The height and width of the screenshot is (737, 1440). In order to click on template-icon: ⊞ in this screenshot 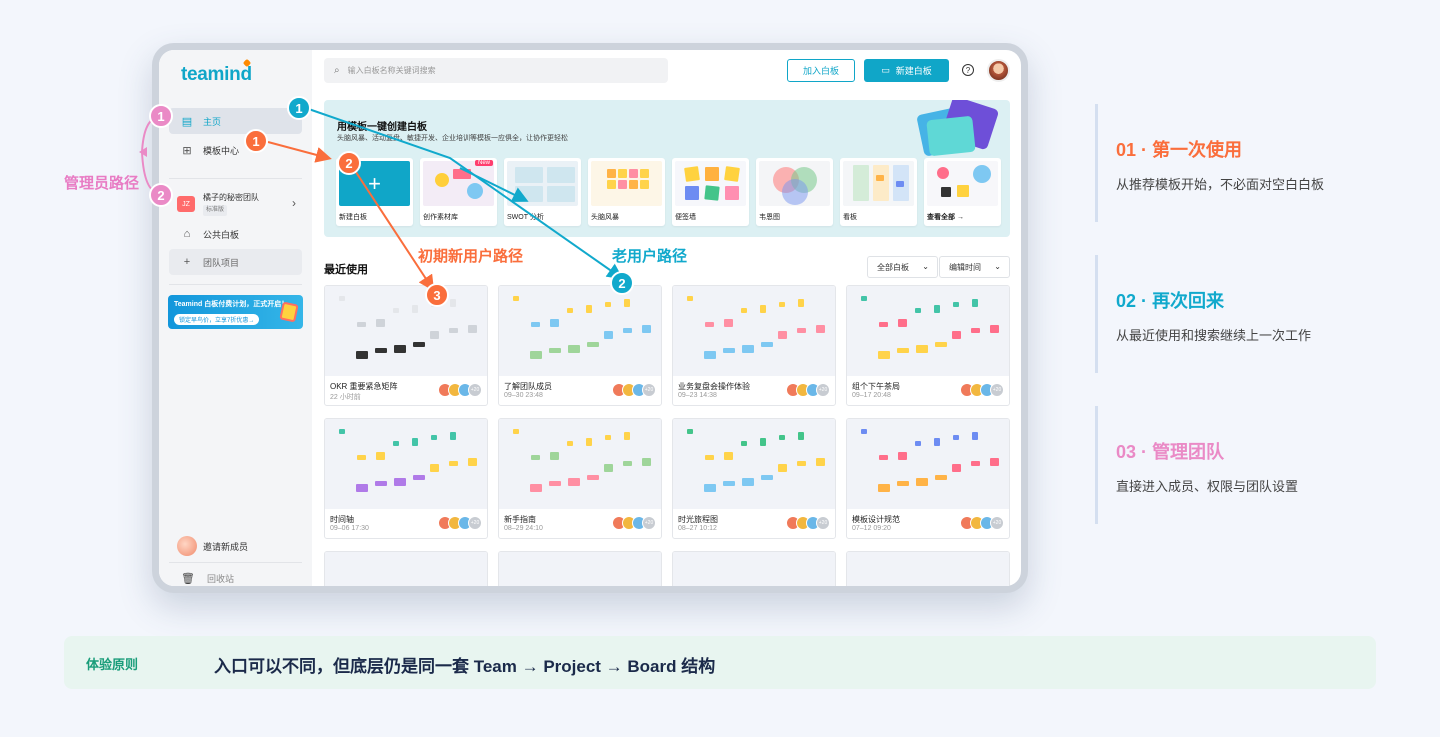, I will do `click(187, 150)`.